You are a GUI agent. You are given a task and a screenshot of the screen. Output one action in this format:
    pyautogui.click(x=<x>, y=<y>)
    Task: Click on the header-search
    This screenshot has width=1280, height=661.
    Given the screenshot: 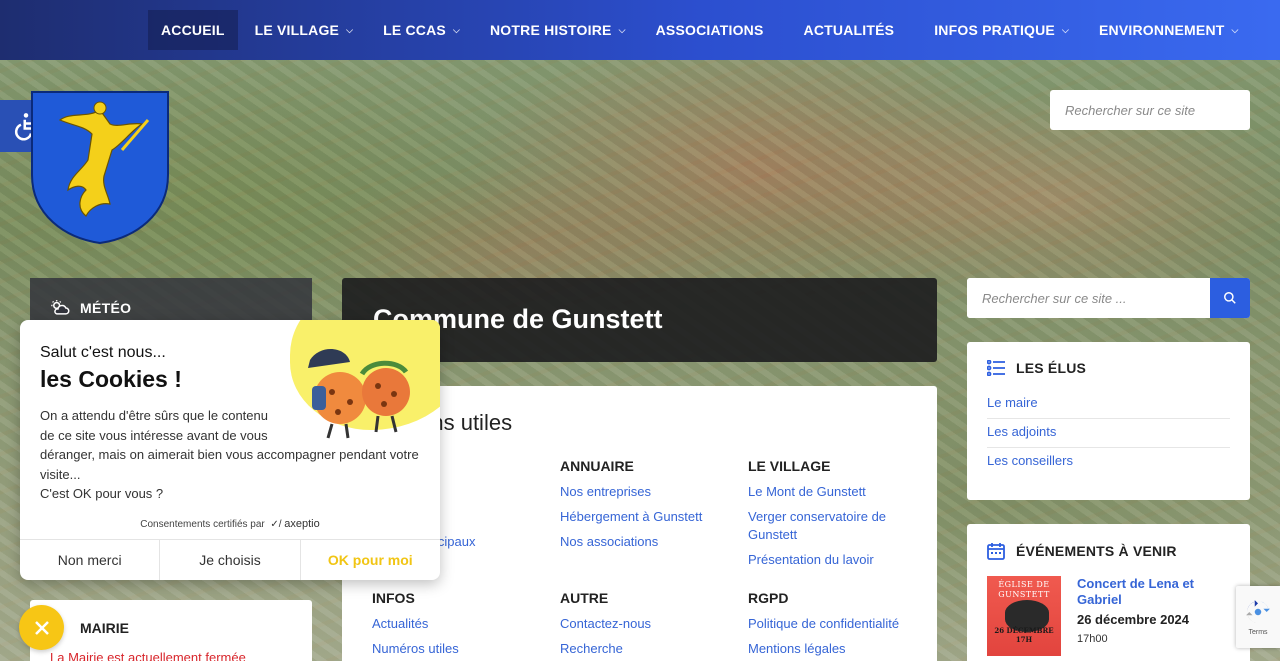 What is the action you would take?
    pyautogui.click(x=1150, y=110)
    